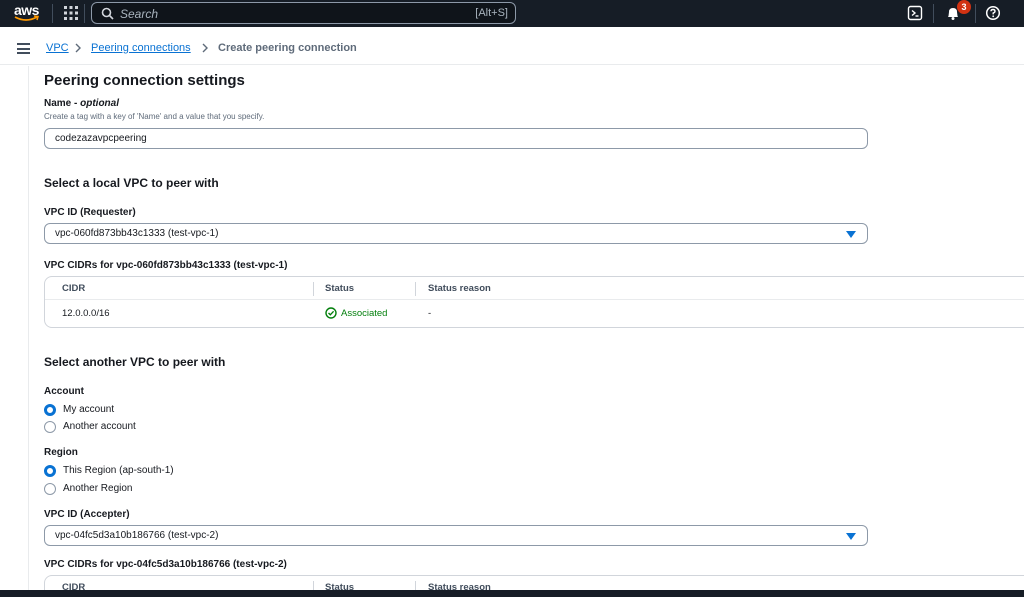 Image resolution: width=1024 pixels, height=597 pixels. What do you see at coordinates (23, 48) in the screenshot?
I see `menu-icon` at bounding box center [23, 48].